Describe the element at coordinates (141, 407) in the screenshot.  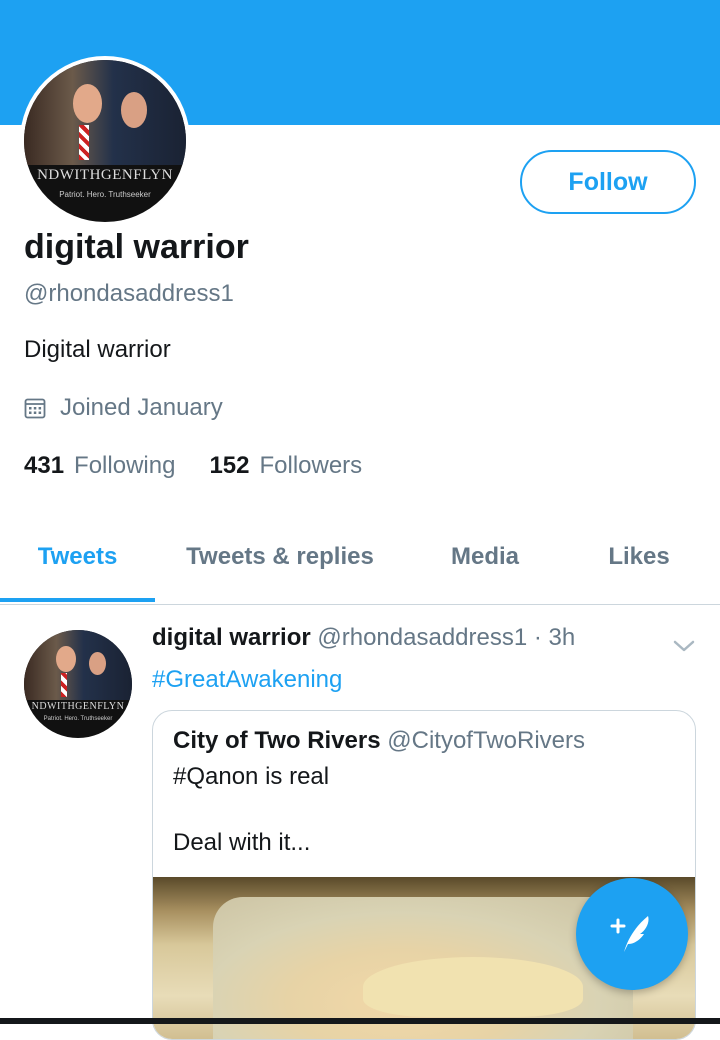
I see `joined-label: Joined January` at that location.